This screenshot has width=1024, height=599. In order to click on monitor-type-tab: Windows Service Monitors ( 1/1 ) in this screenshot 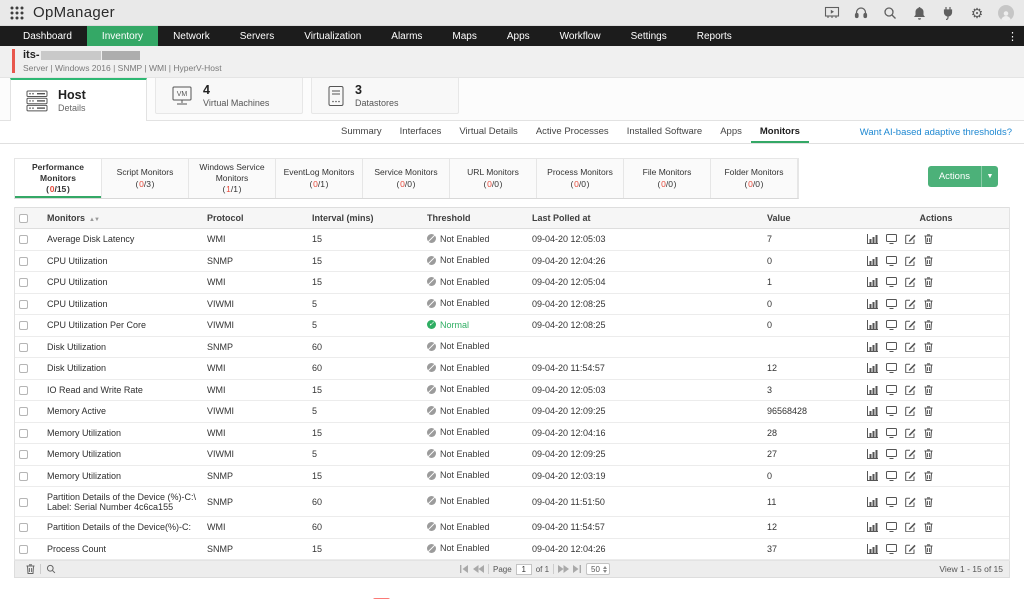, I will do `click(232, 178)`.